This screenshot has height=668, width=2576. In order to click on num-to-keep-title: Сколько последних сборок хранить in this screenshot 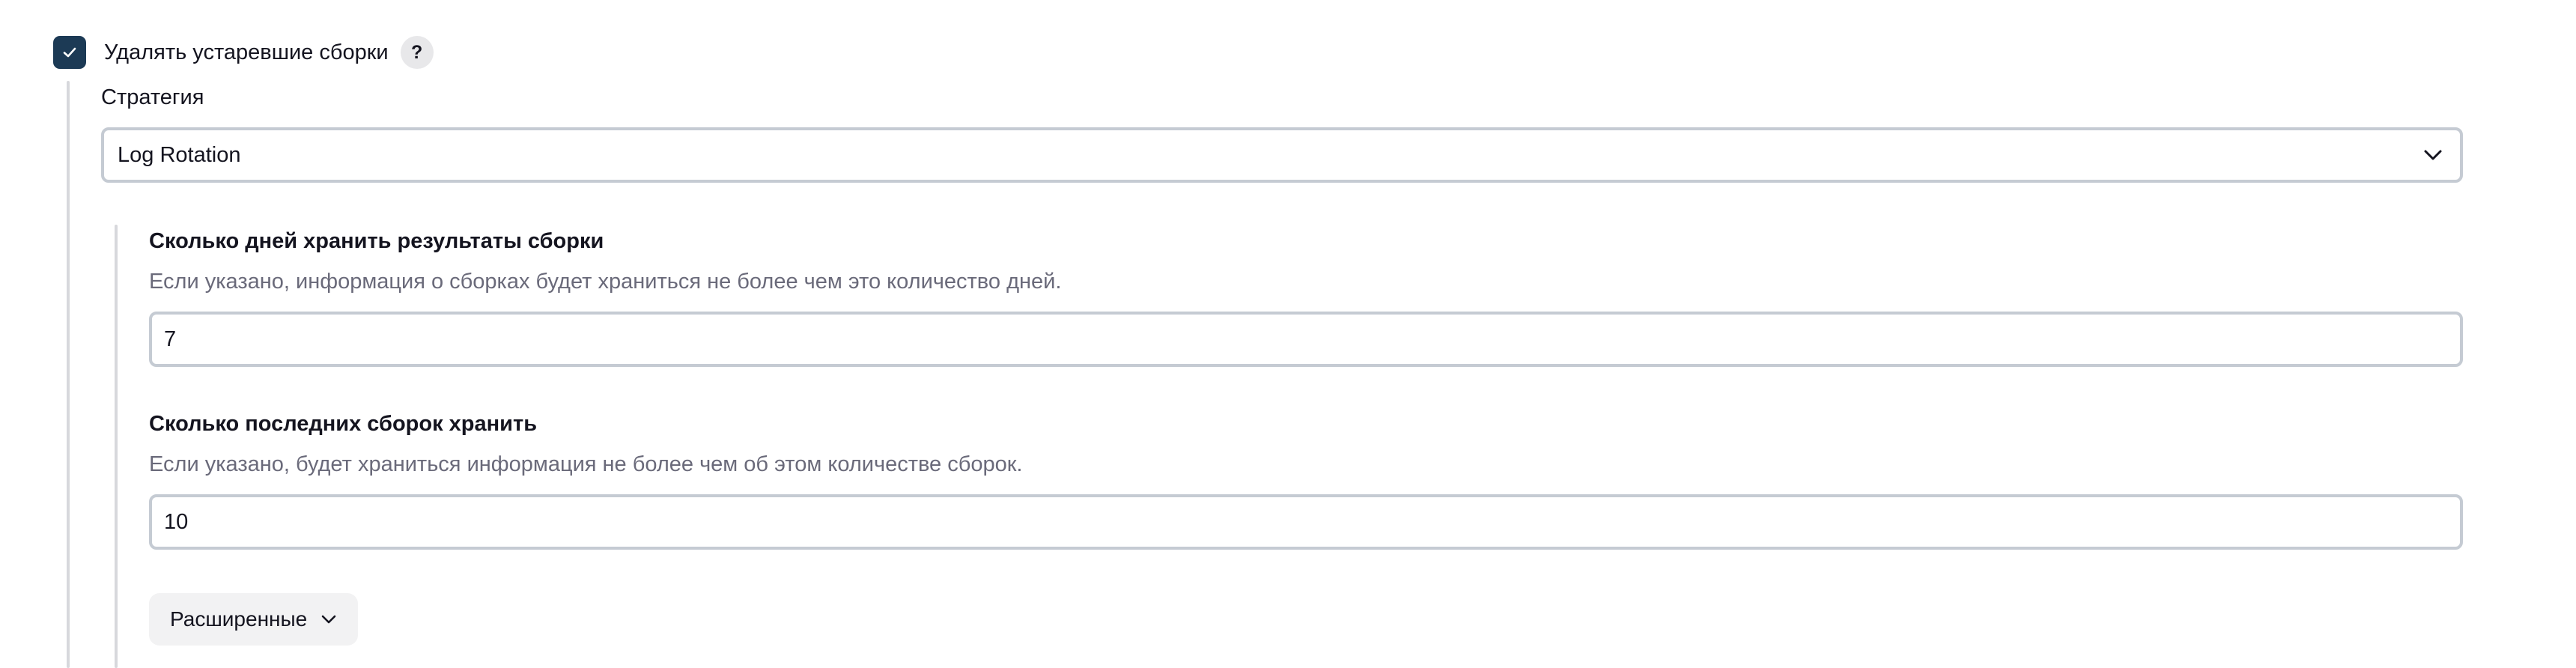, I will do `click(343, 424)`.